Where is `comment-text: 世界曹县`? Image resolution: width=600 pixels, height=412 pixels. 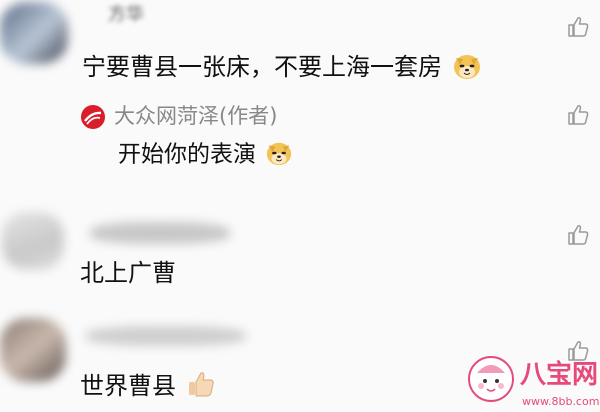
comment-text: 世界曹县 is located at coordinates (148, 385).